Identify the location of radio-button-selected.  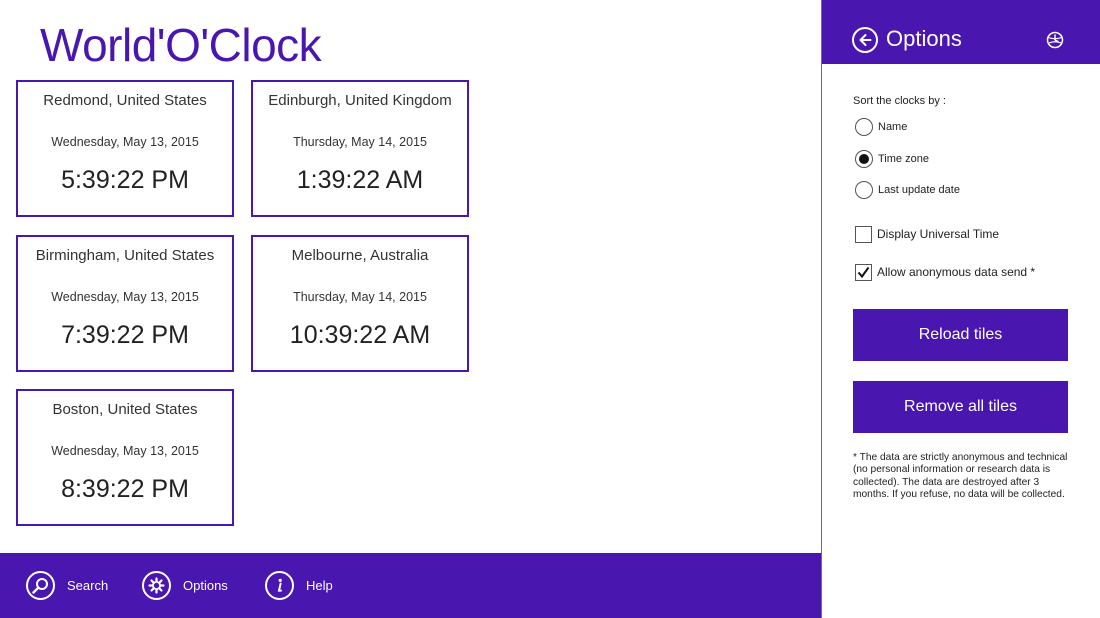
(864, 159).